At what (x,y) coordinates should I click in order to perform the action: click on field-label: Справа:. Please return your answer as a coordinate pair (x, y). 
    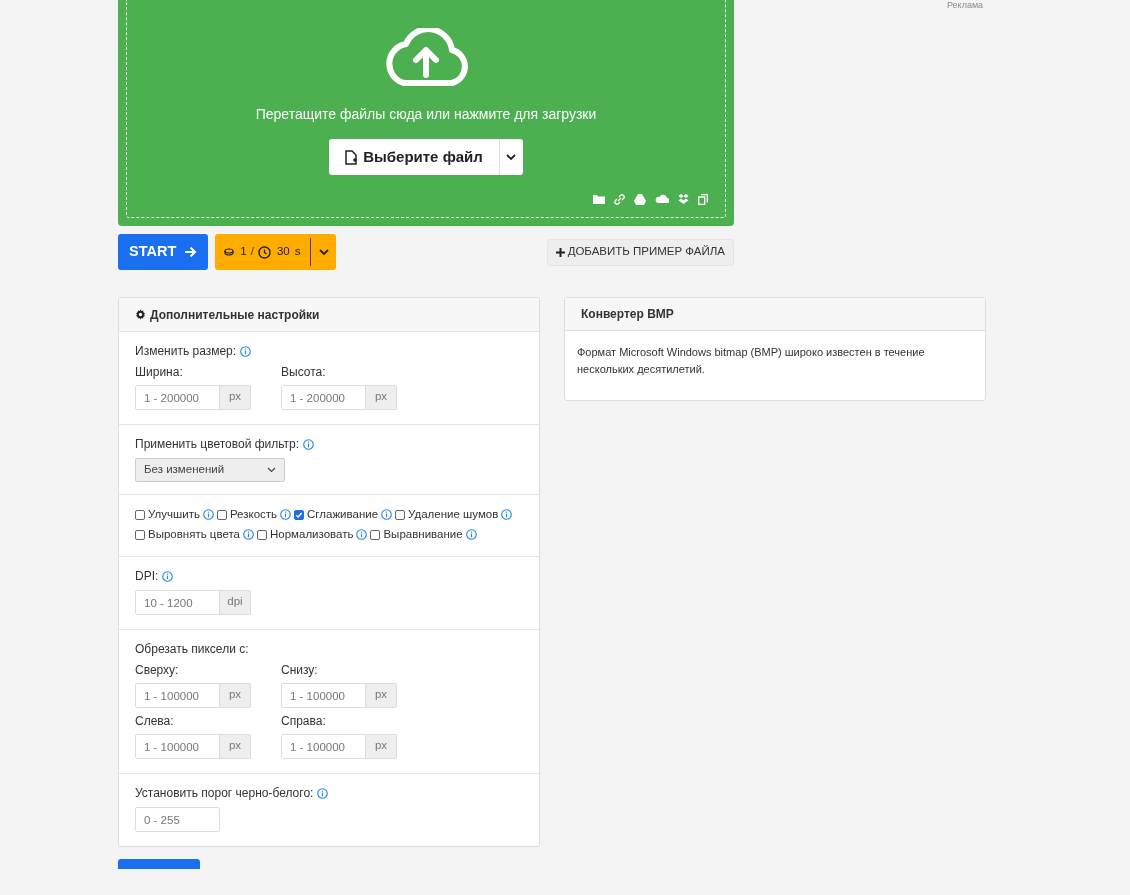
    Looking at the image, I should click on (304, 721).